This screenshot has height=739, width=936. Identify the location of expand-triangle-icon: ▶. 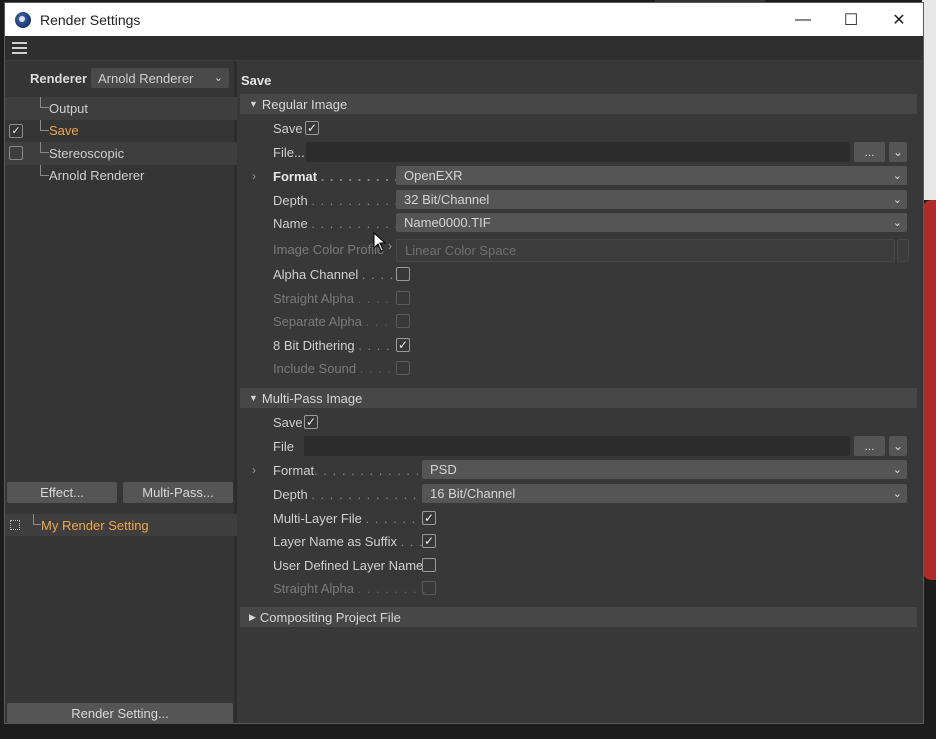
(252, 616).